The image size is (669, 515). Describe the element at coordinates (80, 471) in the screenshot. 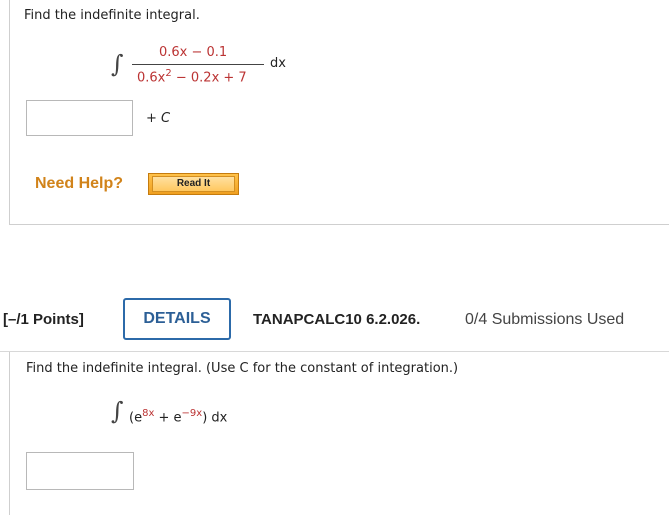

I see `q2-answer-input` at that location.